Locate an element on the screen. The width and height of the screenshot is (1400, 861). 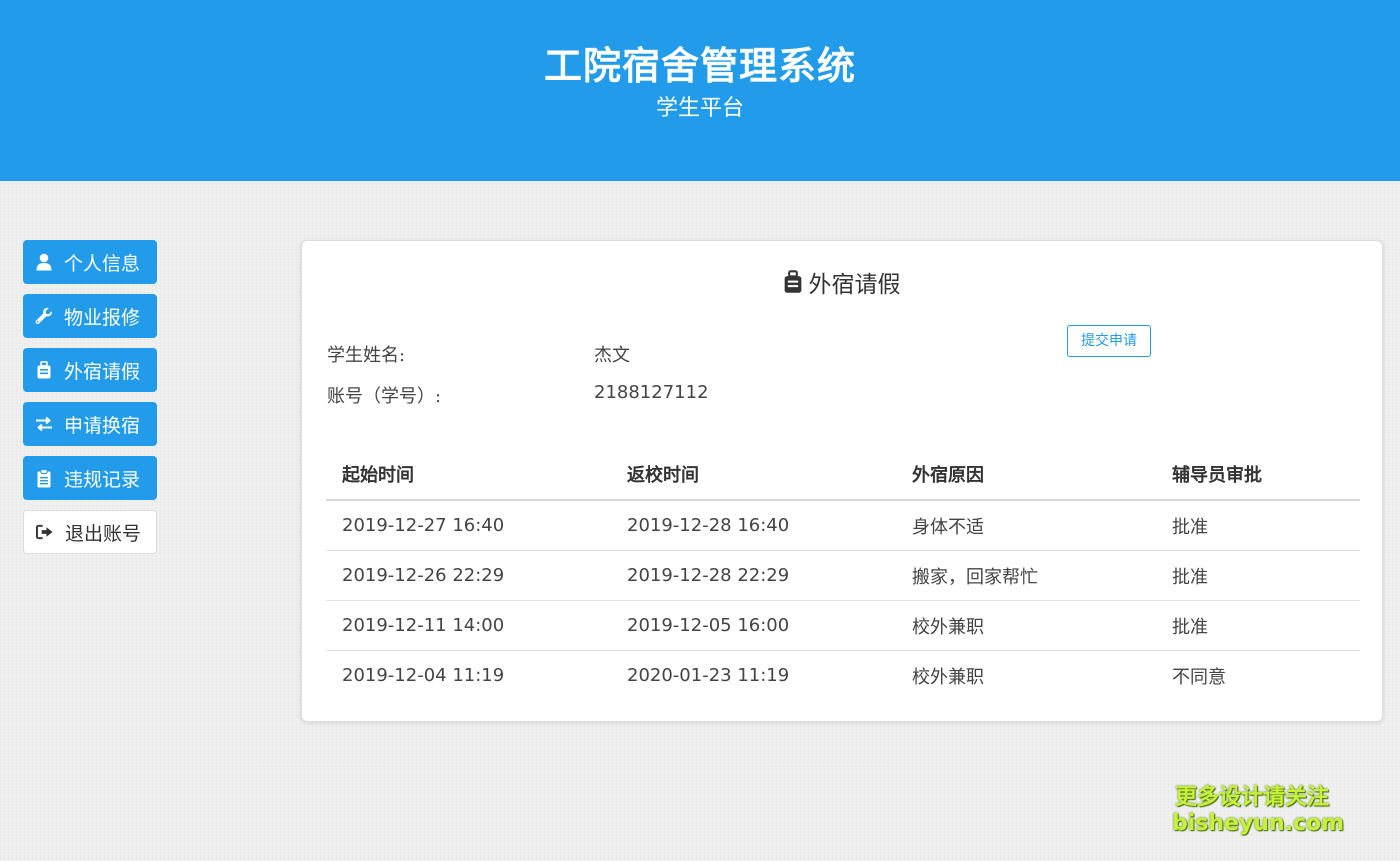
sidebar-nav: 个人信息 物业报修 外宿请假 申请换宿 违规记录 退出账号 is located at coordinates (90, 402).